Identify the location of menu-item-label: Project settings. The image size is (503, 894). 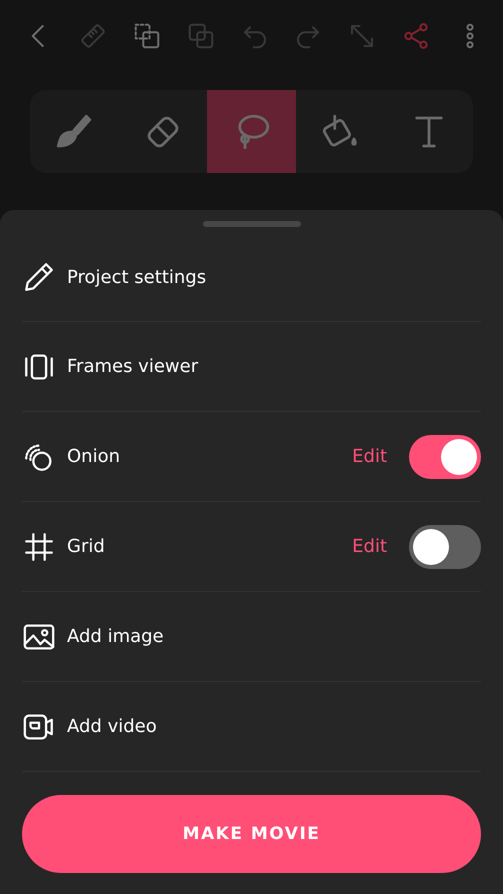
(274, 277).